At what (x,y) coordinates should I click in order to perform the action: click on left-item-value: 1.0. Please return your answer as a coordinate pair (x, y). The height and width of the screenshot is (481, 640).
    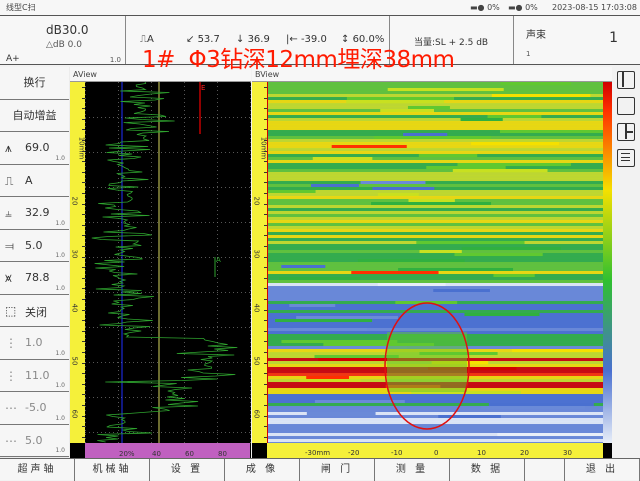
    Looking at the image, I should click on (34, 342).